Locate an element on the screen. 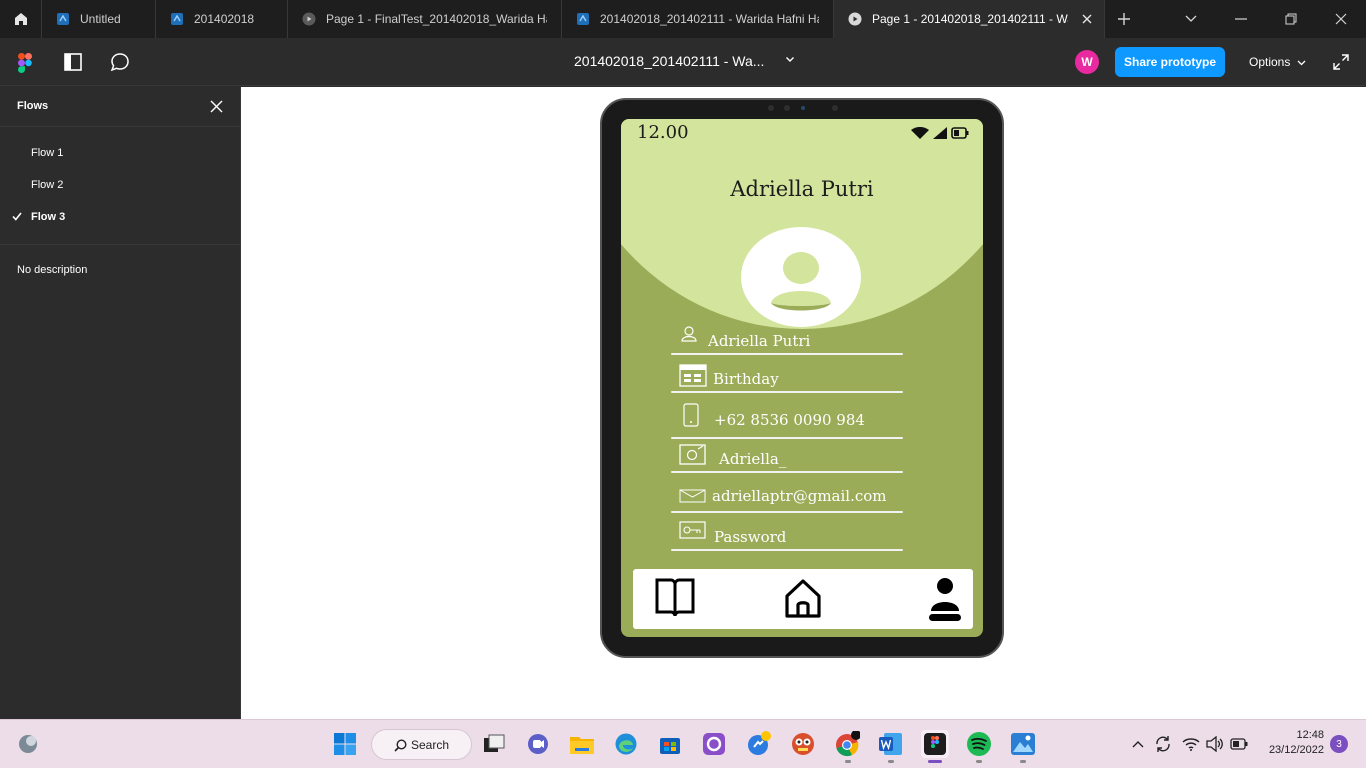 This screenshot has height=768, width=1366. profile-avatar is located at coordinates (801, 277).